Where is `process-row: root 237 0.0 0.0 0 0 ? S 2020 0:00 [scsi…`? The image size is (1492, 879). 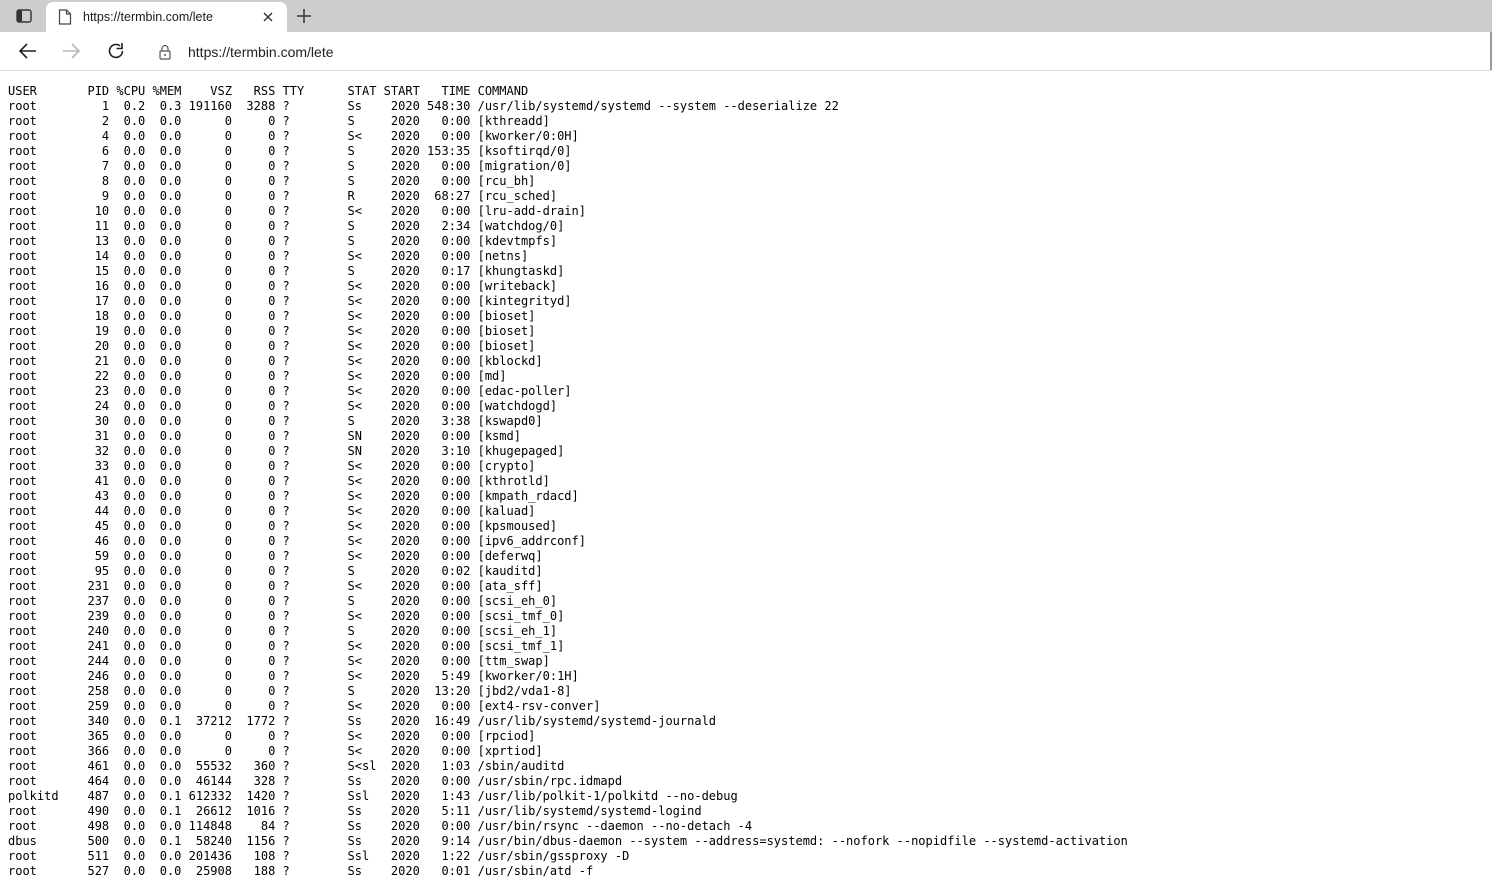
process-row: root 237 0.0 0.0 0 0 ? S 2020 0:00 [scsi… is located at coordinates (283, 601).